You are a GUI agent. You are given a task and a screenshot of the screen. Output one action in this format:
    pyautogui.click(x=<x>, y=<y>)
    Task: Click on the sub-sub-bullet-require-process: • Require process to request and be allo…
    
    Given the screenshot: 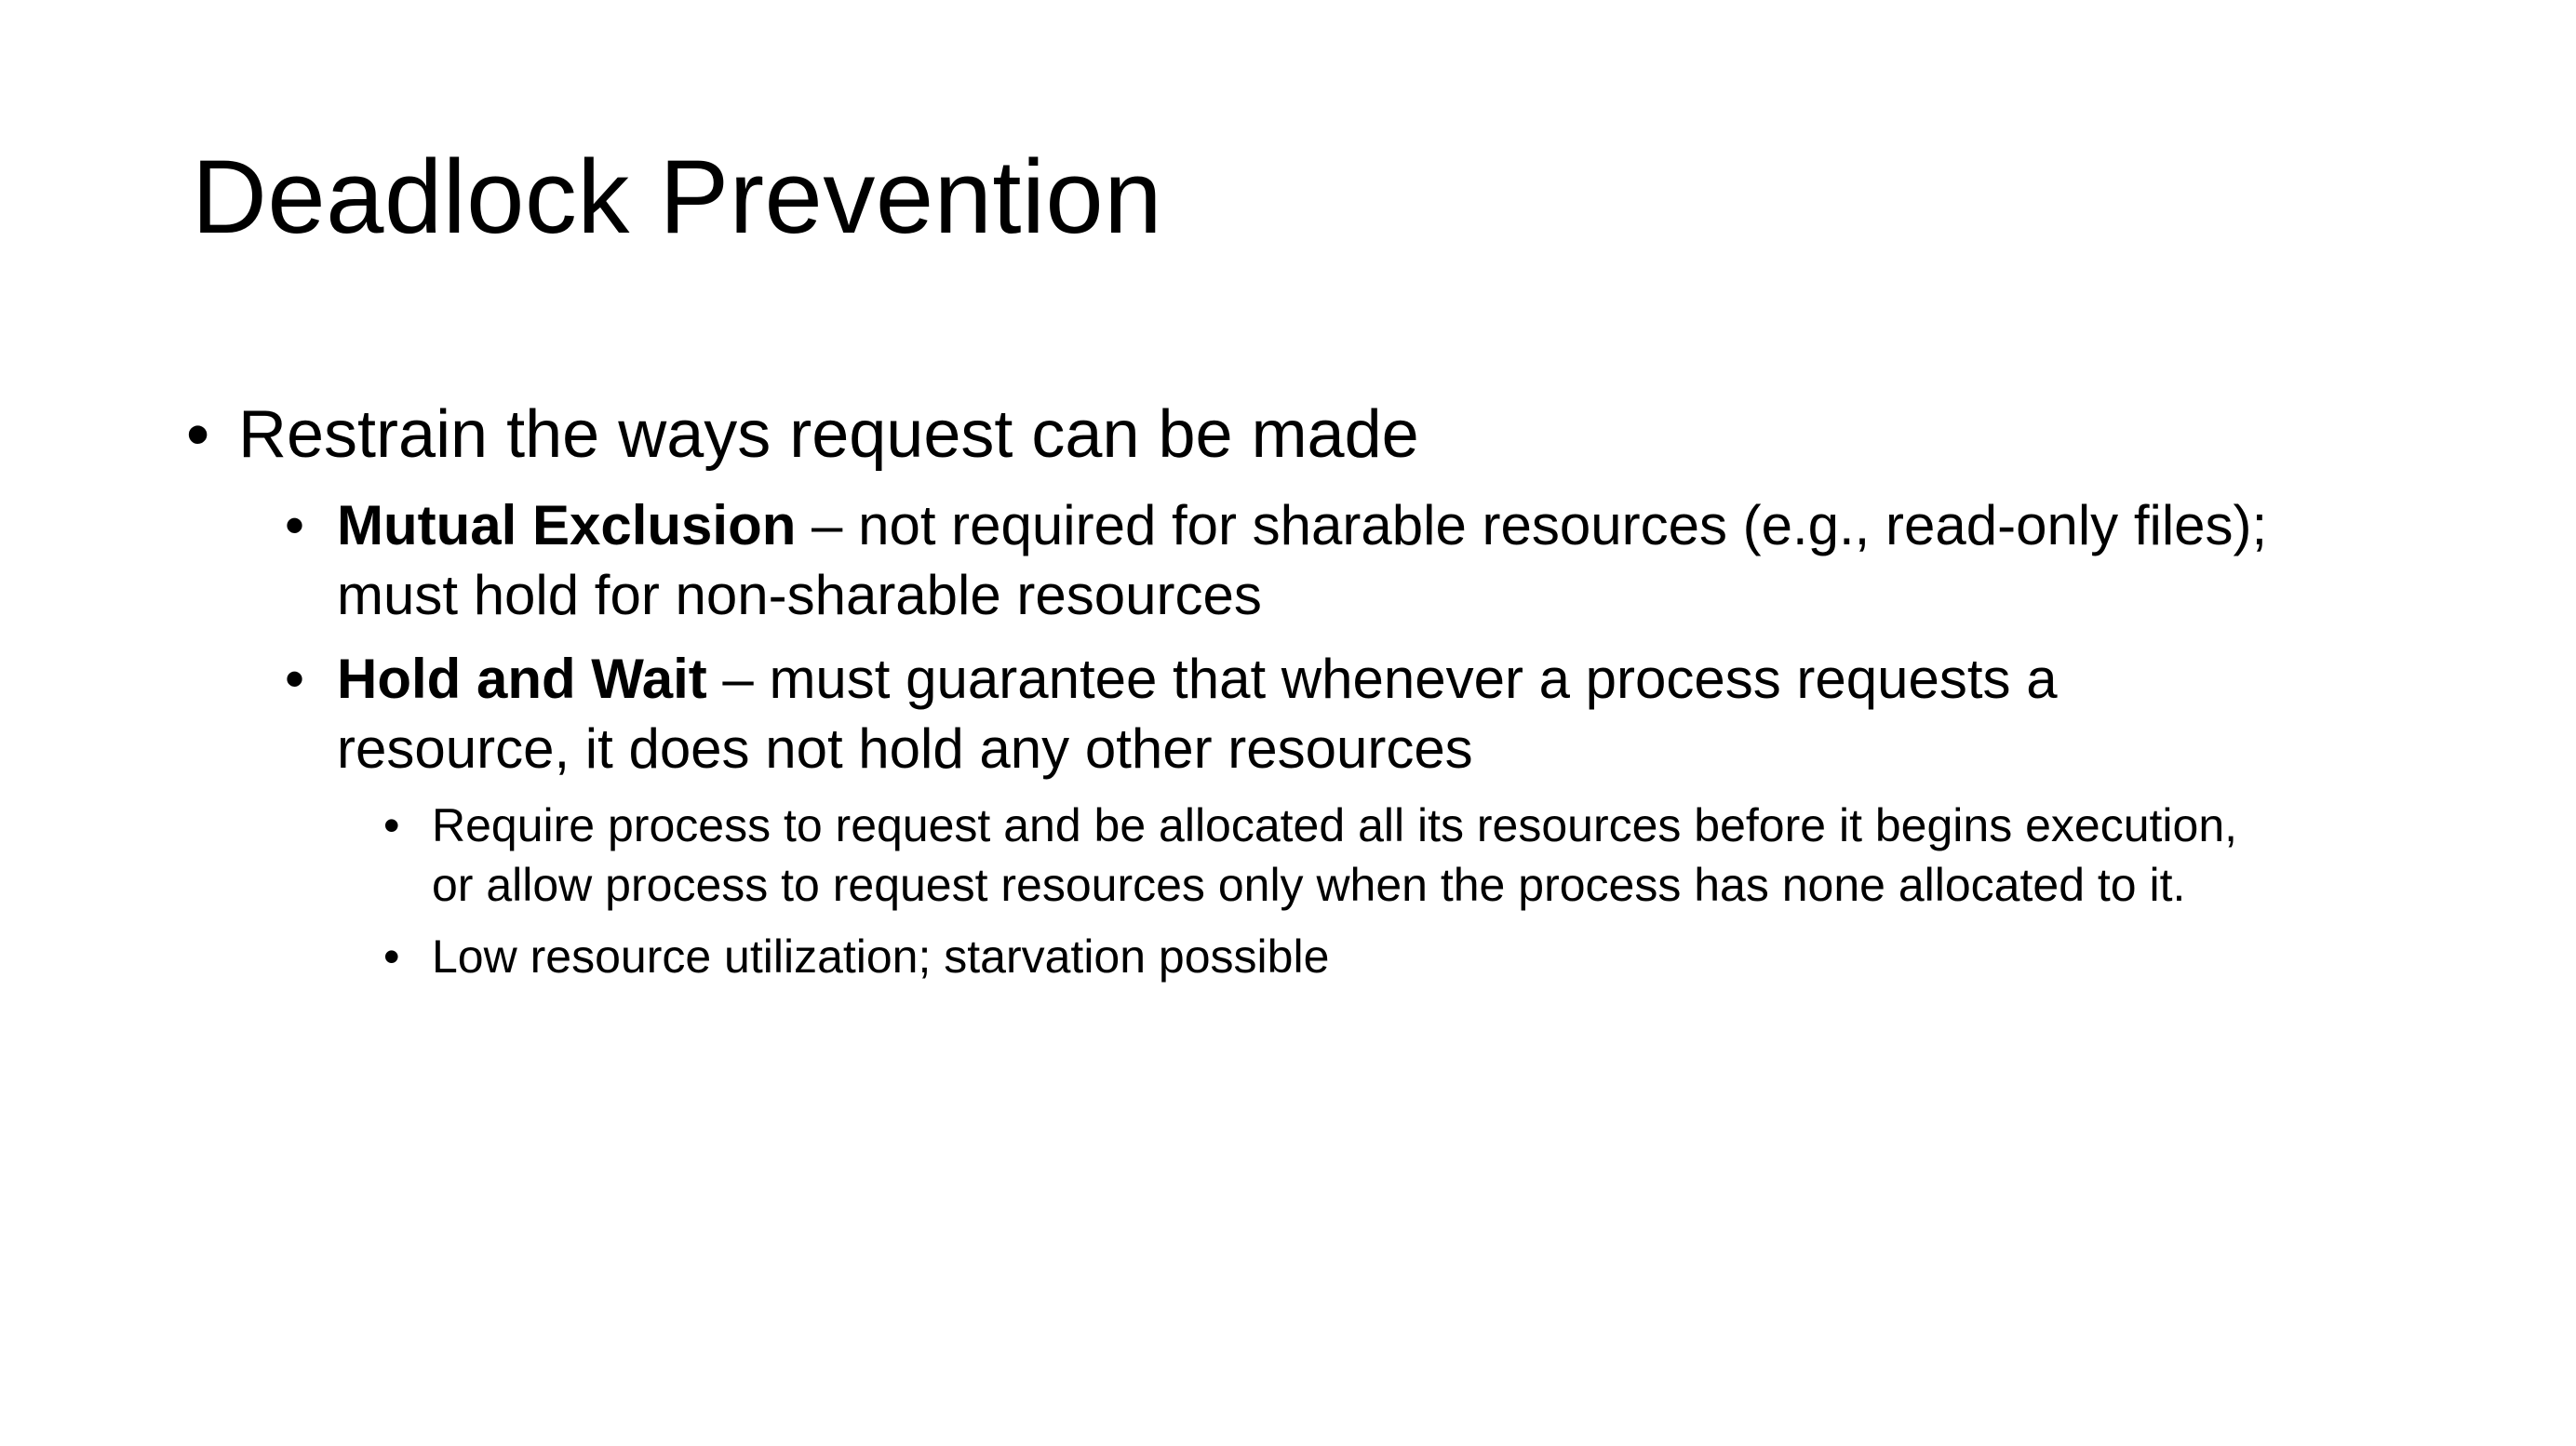 What is the action you would take?
    pyautogui.click(x=1430, y=855)
    